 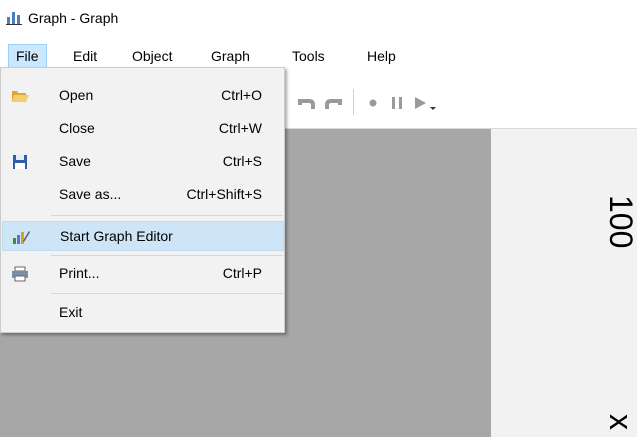 What do you see at coordinates (20, 96) in the screenshot?
I see `folder-open-icon` at bounding box center [20, 96].